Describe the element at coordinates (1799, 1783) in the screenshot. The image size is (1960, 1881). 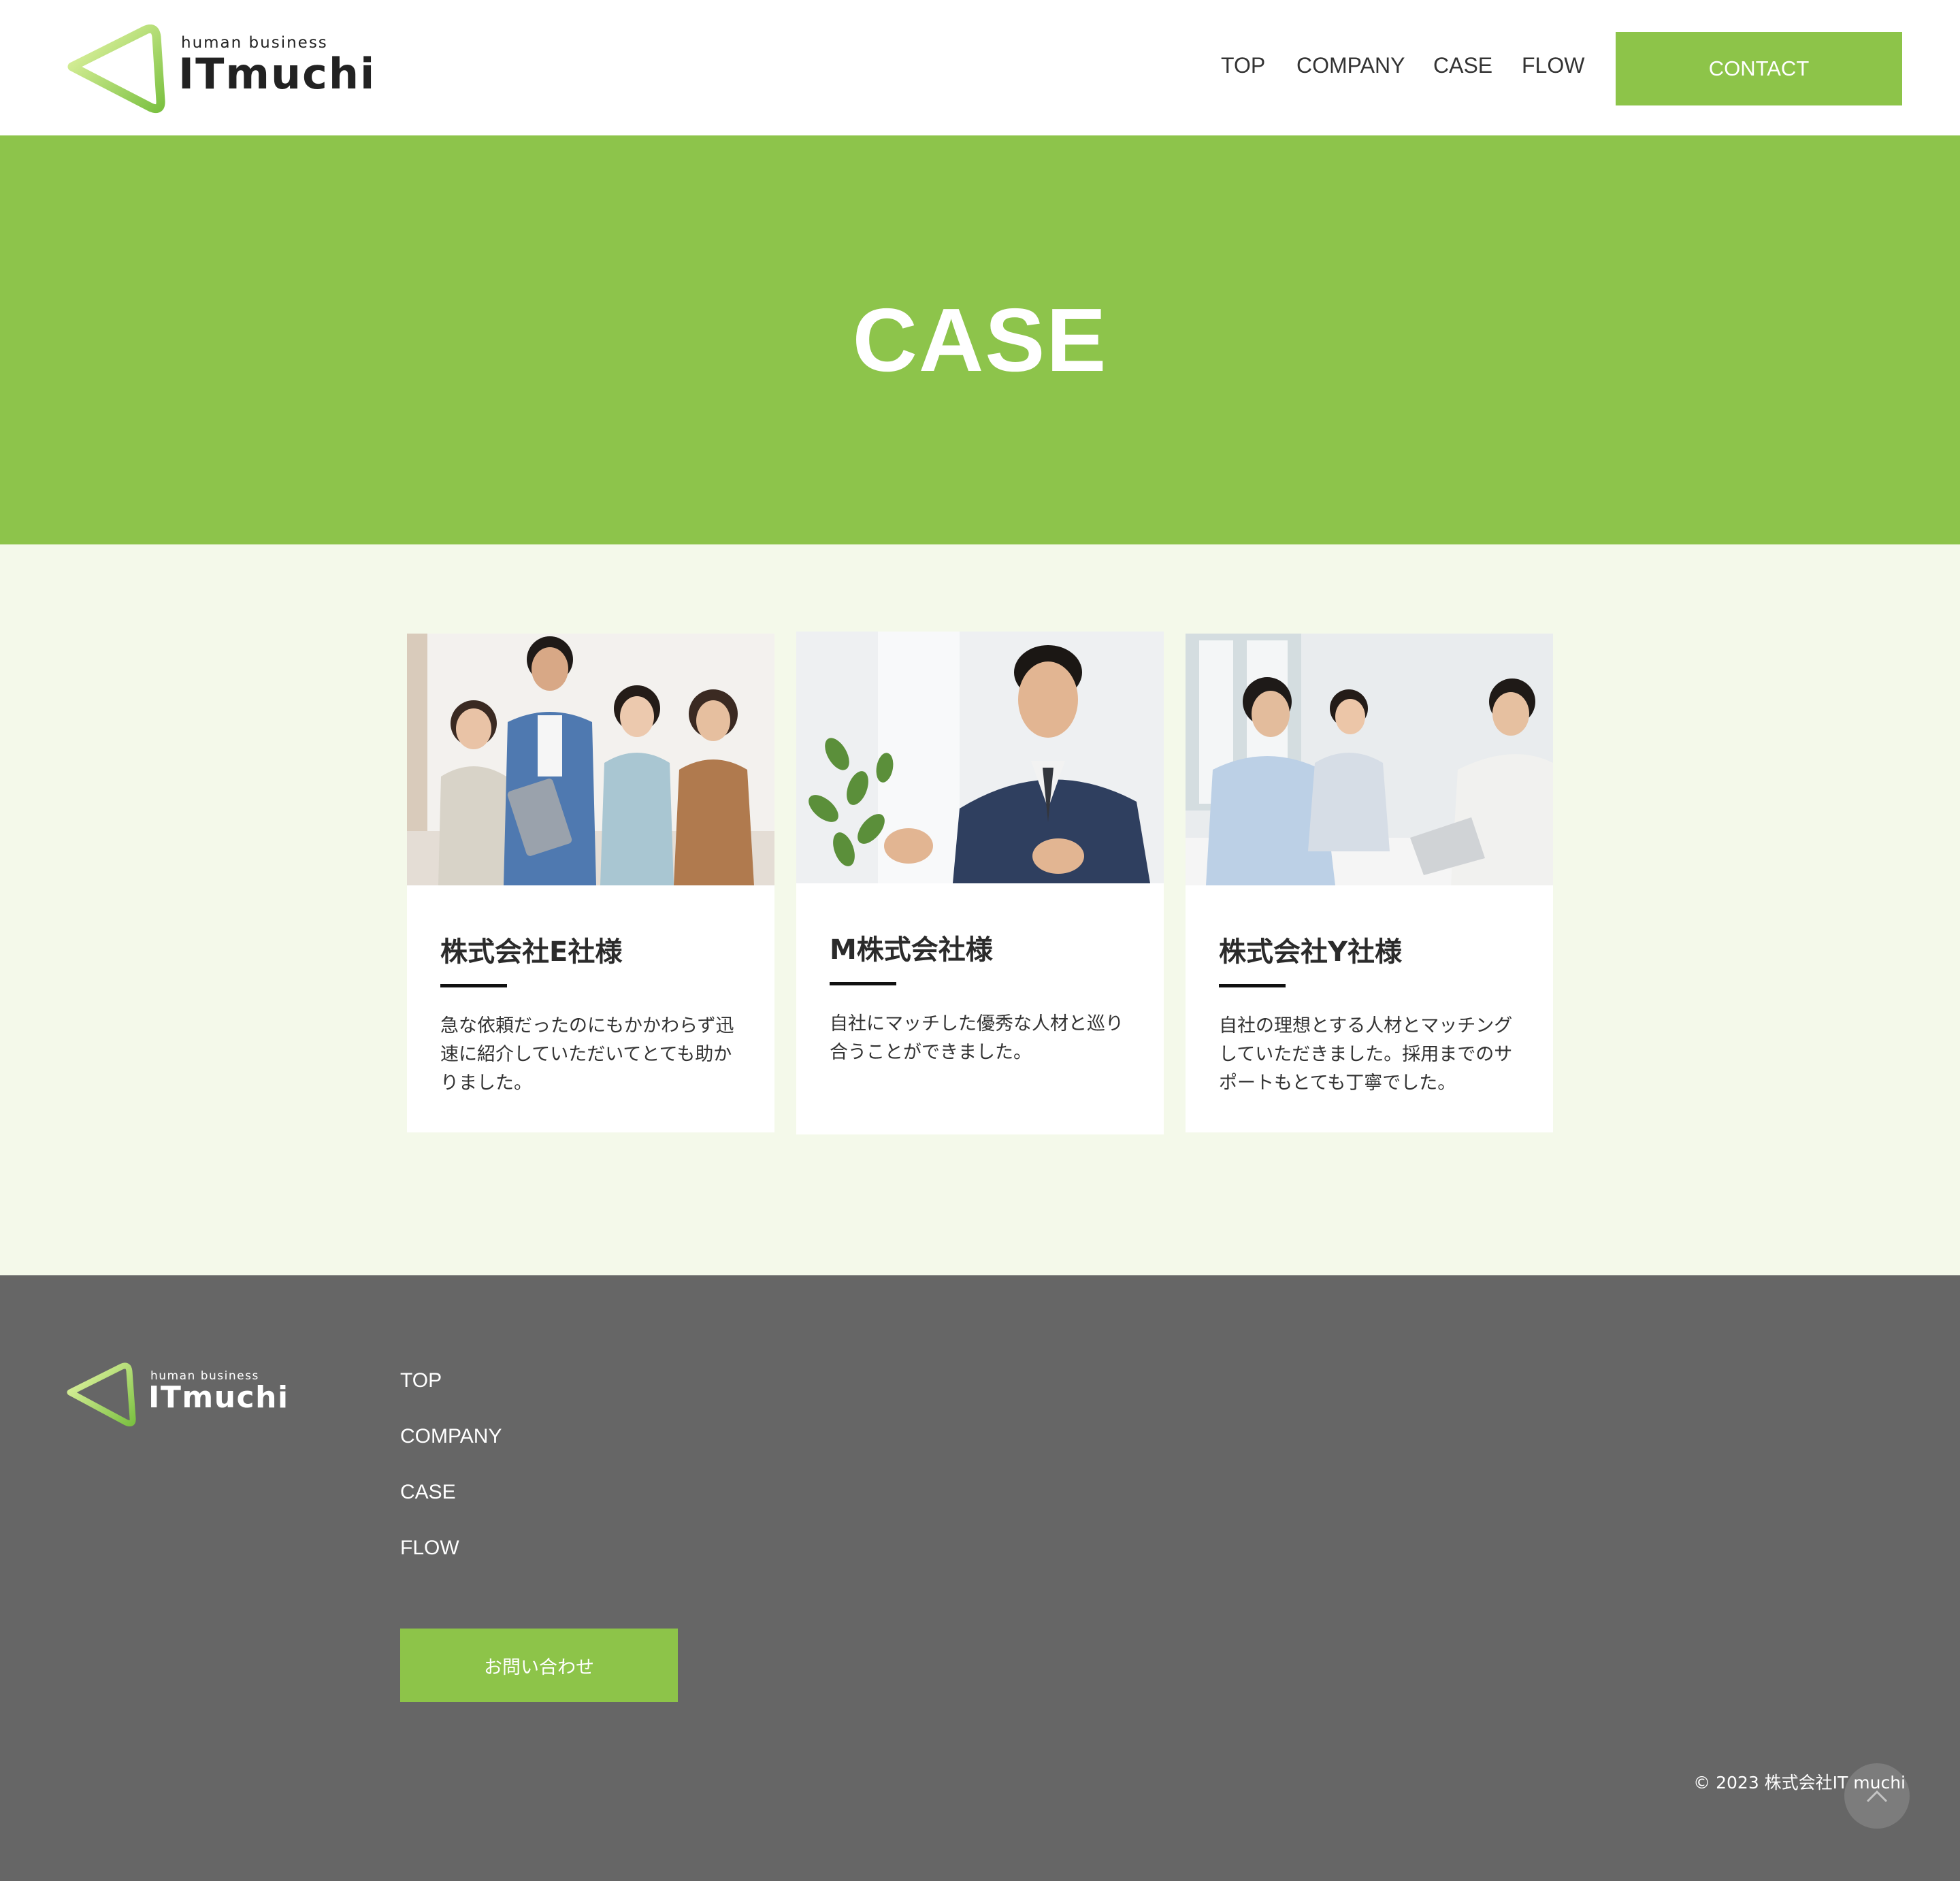
I see `copyright-text: © 2023 株式会社IT muchi` at that location.